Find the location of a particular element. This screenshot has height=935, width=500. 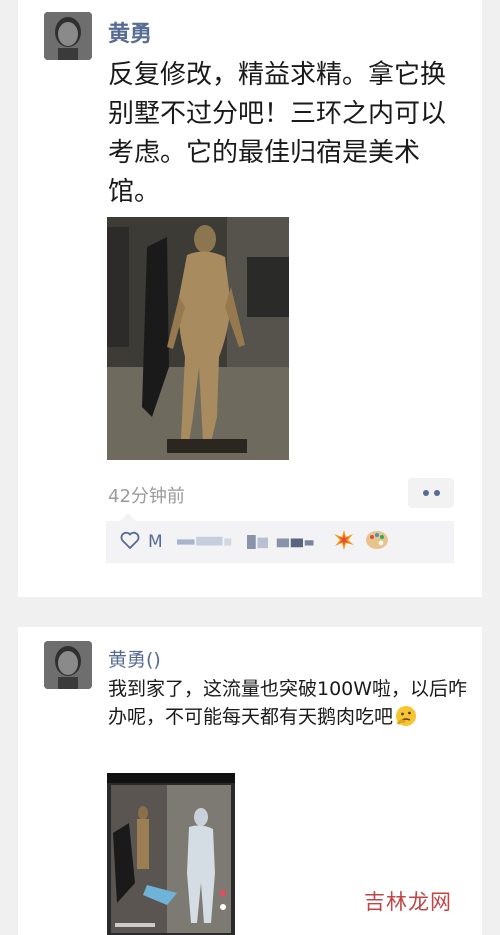

blurred-names is located at coordinates (245, 542).